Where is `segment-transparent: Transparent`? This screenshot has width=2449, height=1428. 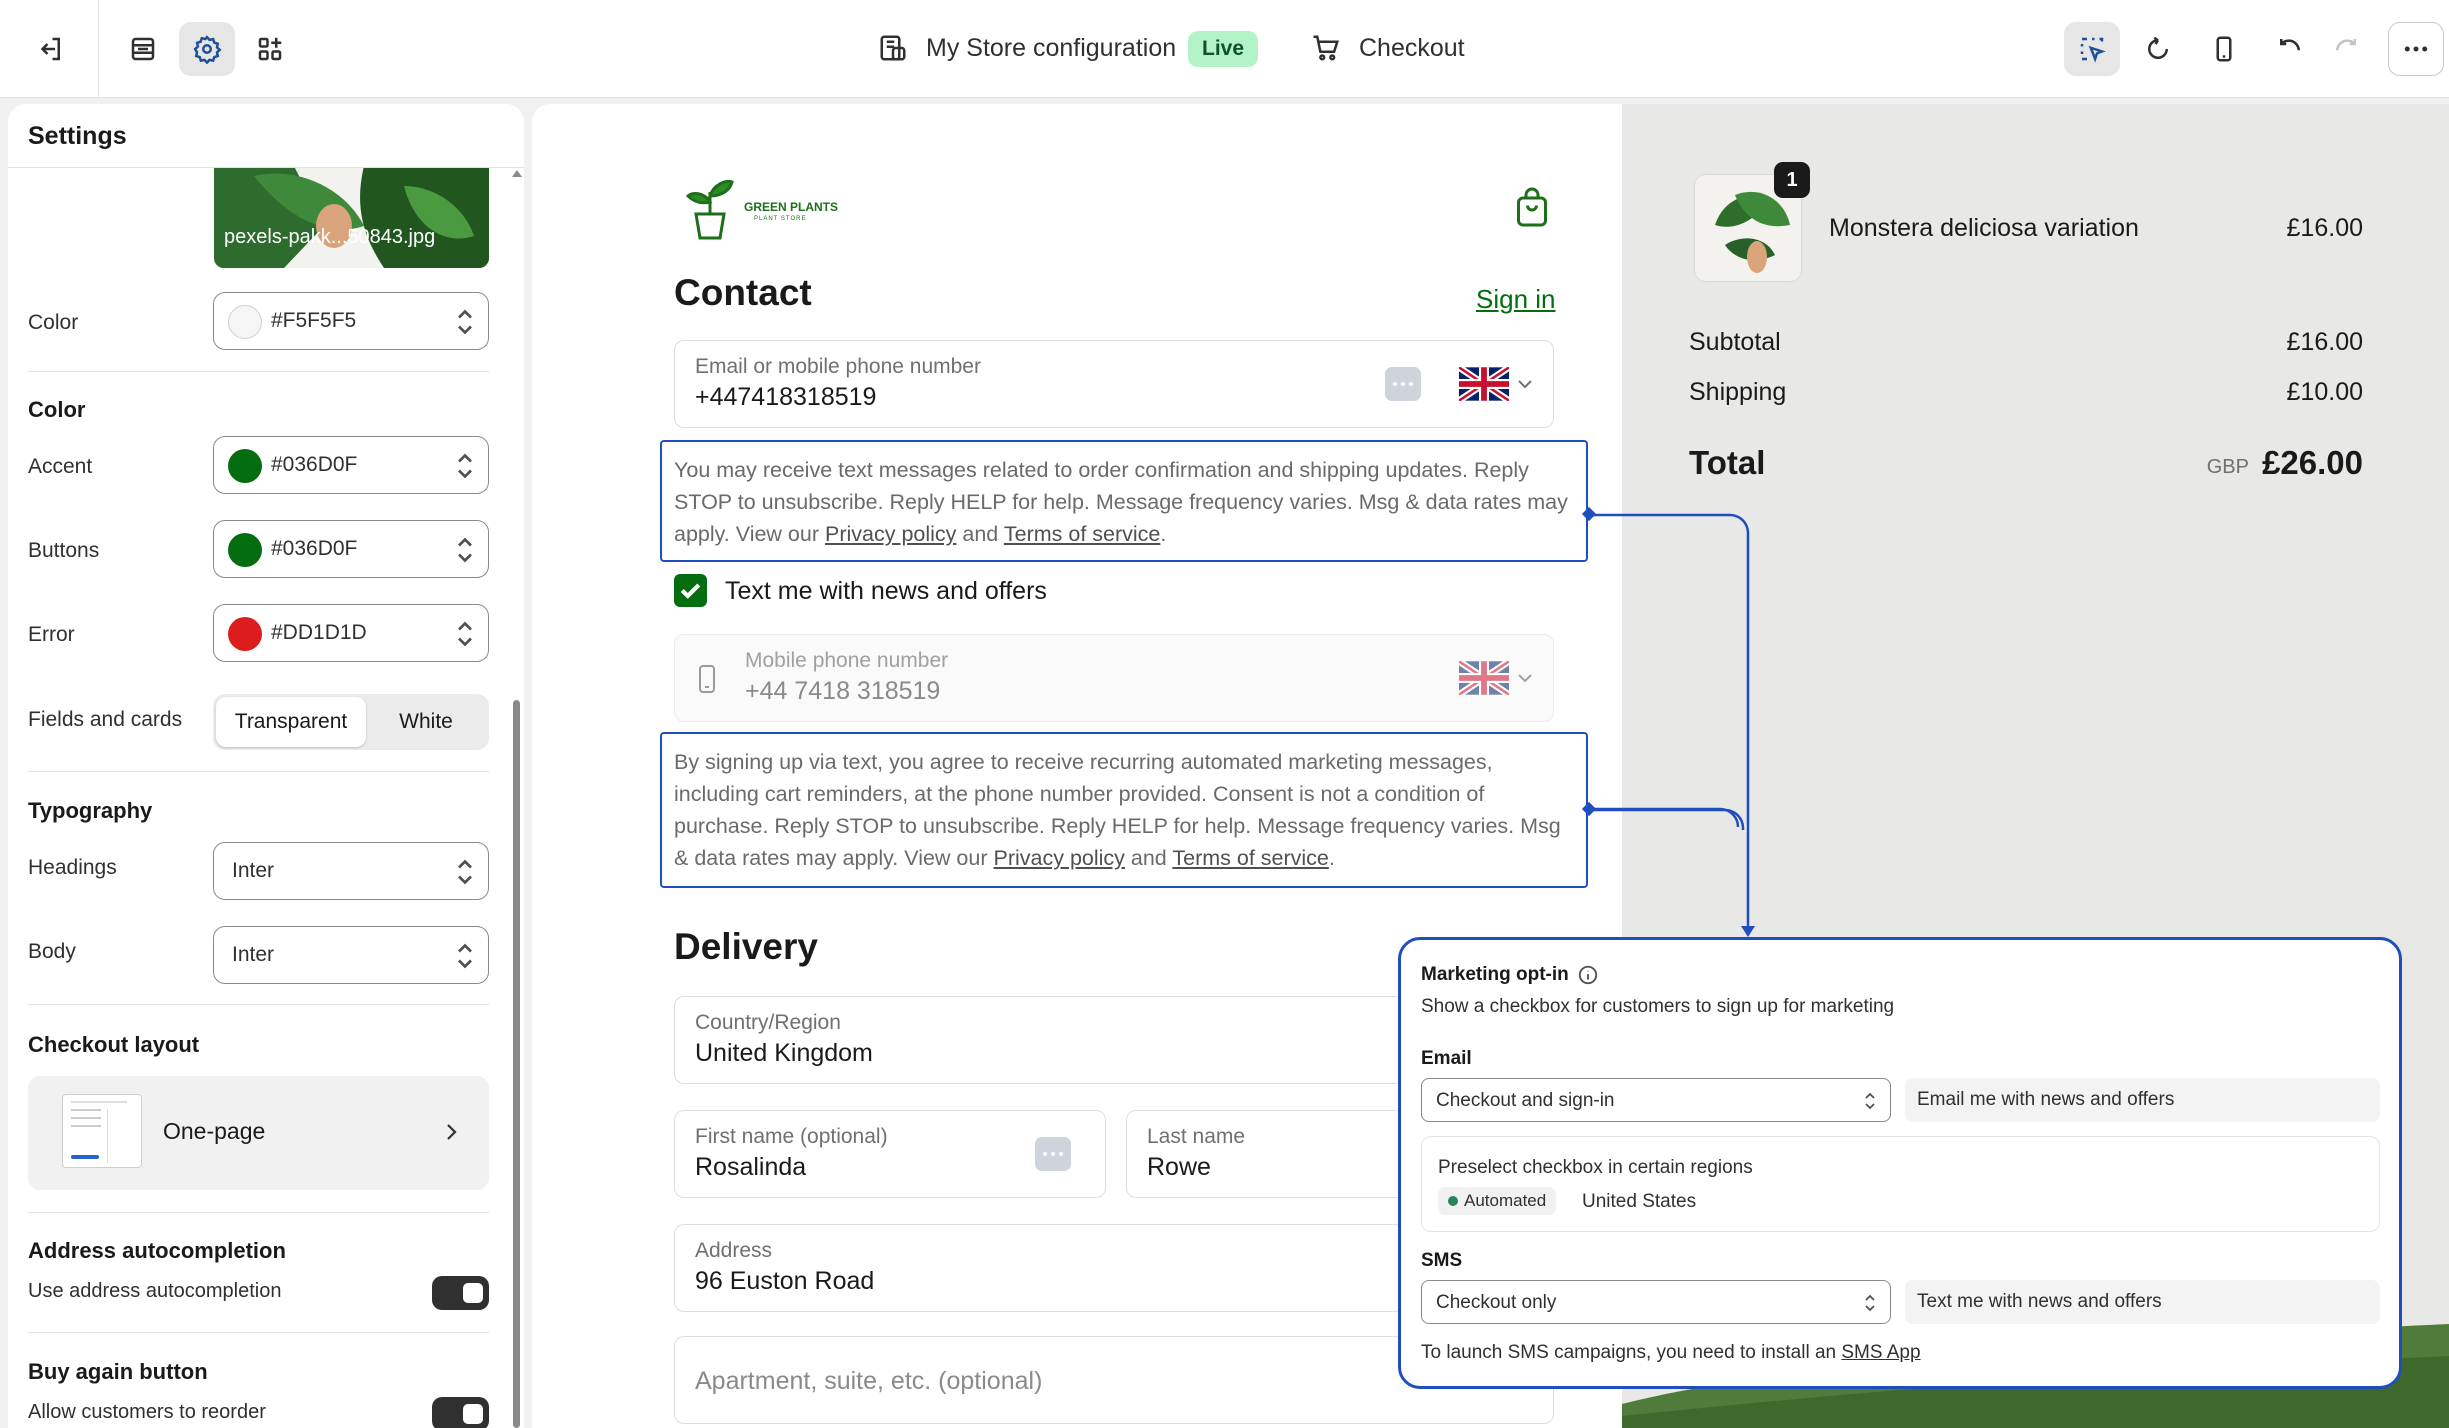 segment-transparent: Transparent is located at coordinates (291, 722).